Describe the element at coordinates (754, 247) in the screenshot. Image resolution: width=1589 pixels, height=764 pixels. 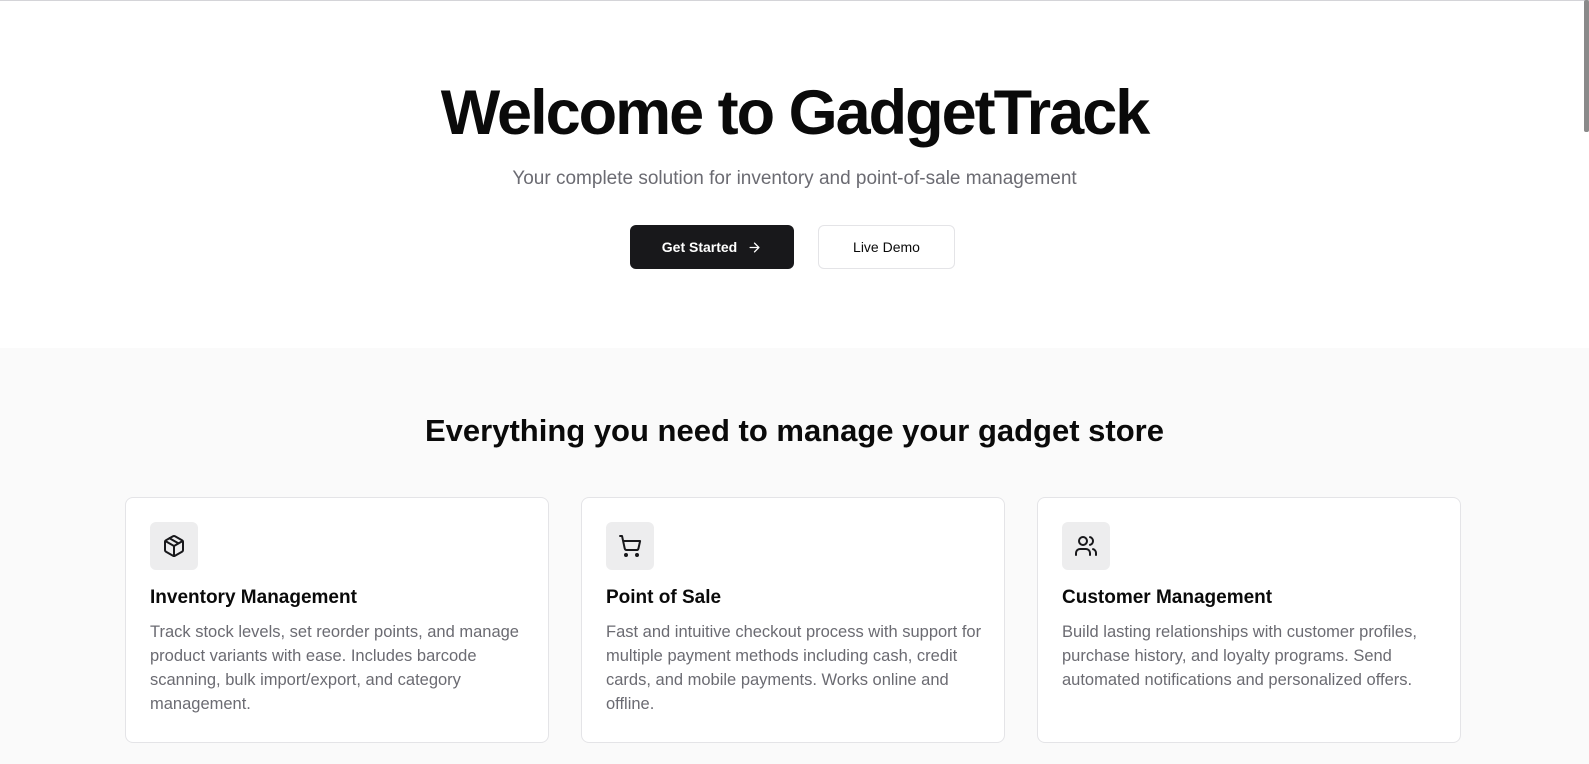
I see `arrow-right-icon` at that location.